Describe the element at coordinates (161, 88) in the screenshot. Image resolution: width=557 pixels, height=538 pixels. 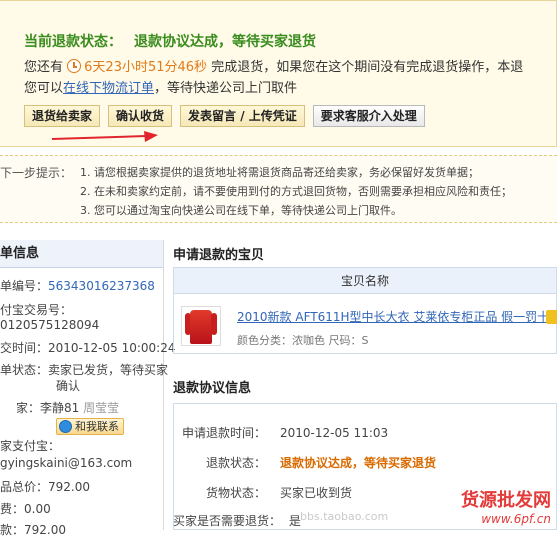
I see `logistics-line: 您可以在线下物流订单，等待快递公司上门取件` at that location.